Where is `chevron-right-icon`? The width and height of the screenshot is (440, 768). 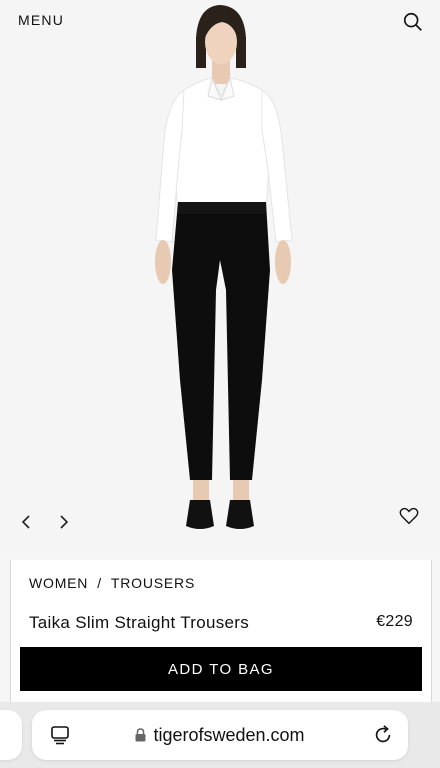 chevron-right-icon is located at coordinates (63, 522).